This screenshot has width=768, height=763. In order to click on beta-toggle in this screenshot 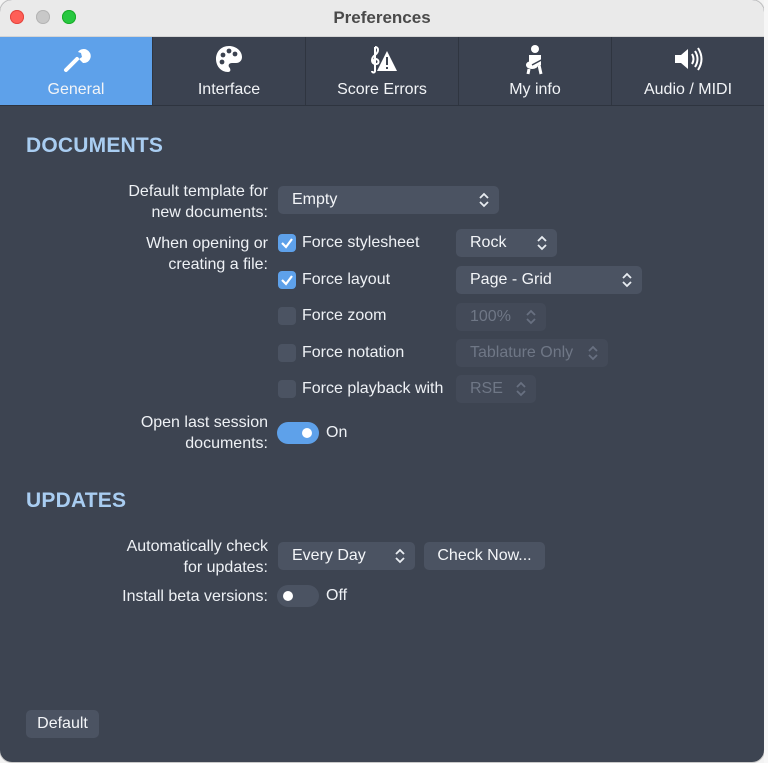, I will do `click(298, 596)`.